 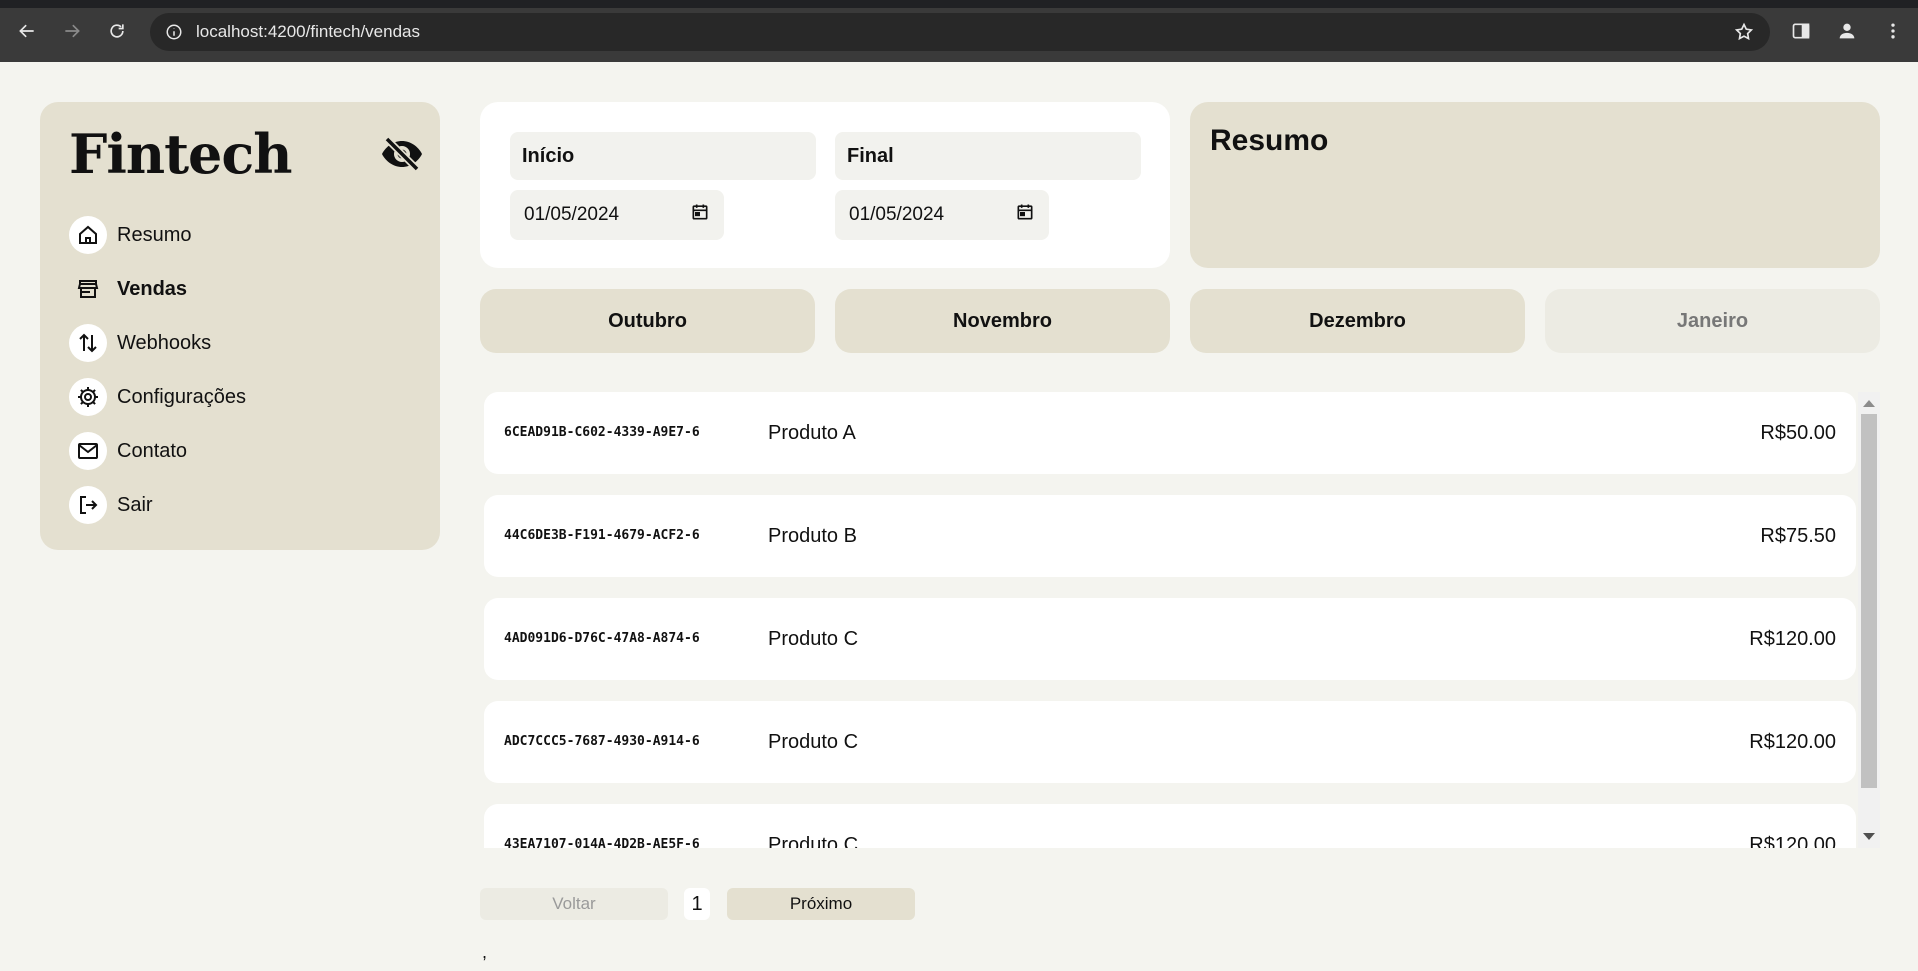 What do you see at coordinates (1801, 31) in the screenshot?
I see `side-panel-icon` at bounding box center [1801, 31].